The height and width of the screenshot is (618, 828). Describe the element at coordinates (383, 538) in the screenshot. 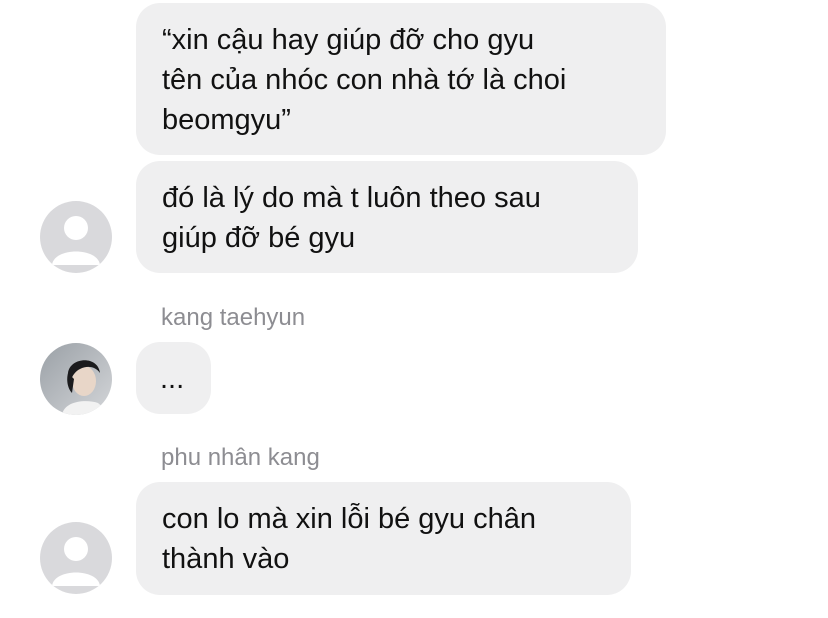

I see `message-bubble: con lo mà xin lỗi bé gyu chân thành vào` at that location.